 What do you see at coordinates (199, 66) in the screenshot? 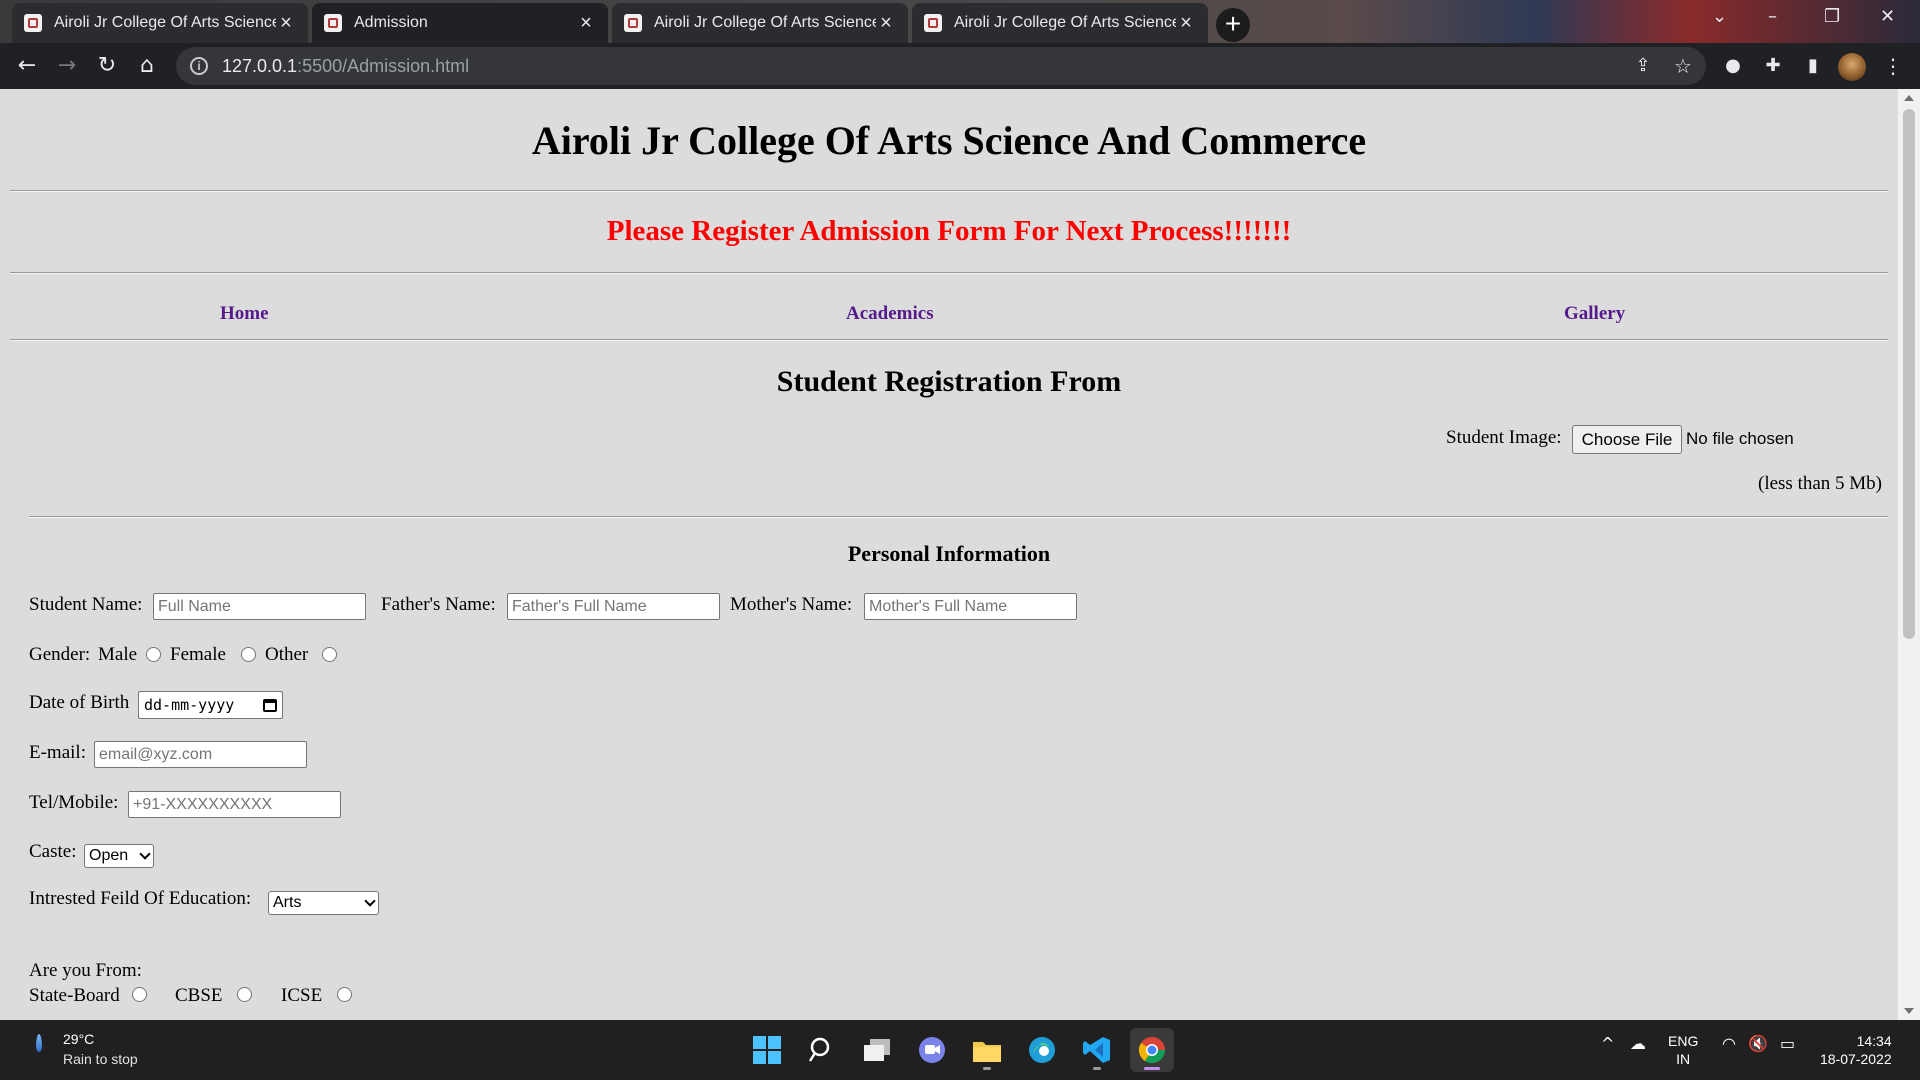
I see `site-info-icon: i` at bounding box center [199, 66].